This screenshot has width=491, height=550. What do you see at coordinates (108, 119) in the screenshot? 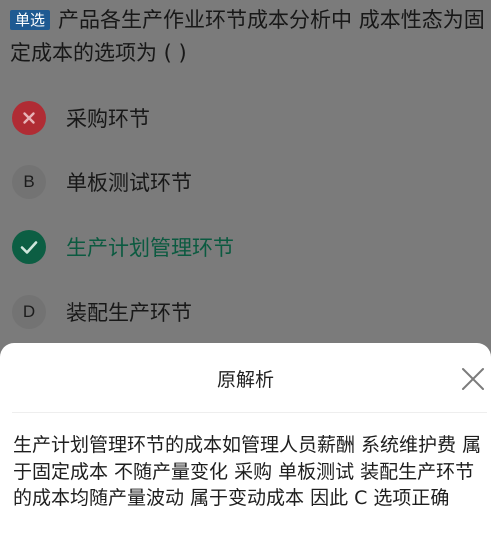
I see `option-a-text: 采购环节` at bounding box center [108, 119].